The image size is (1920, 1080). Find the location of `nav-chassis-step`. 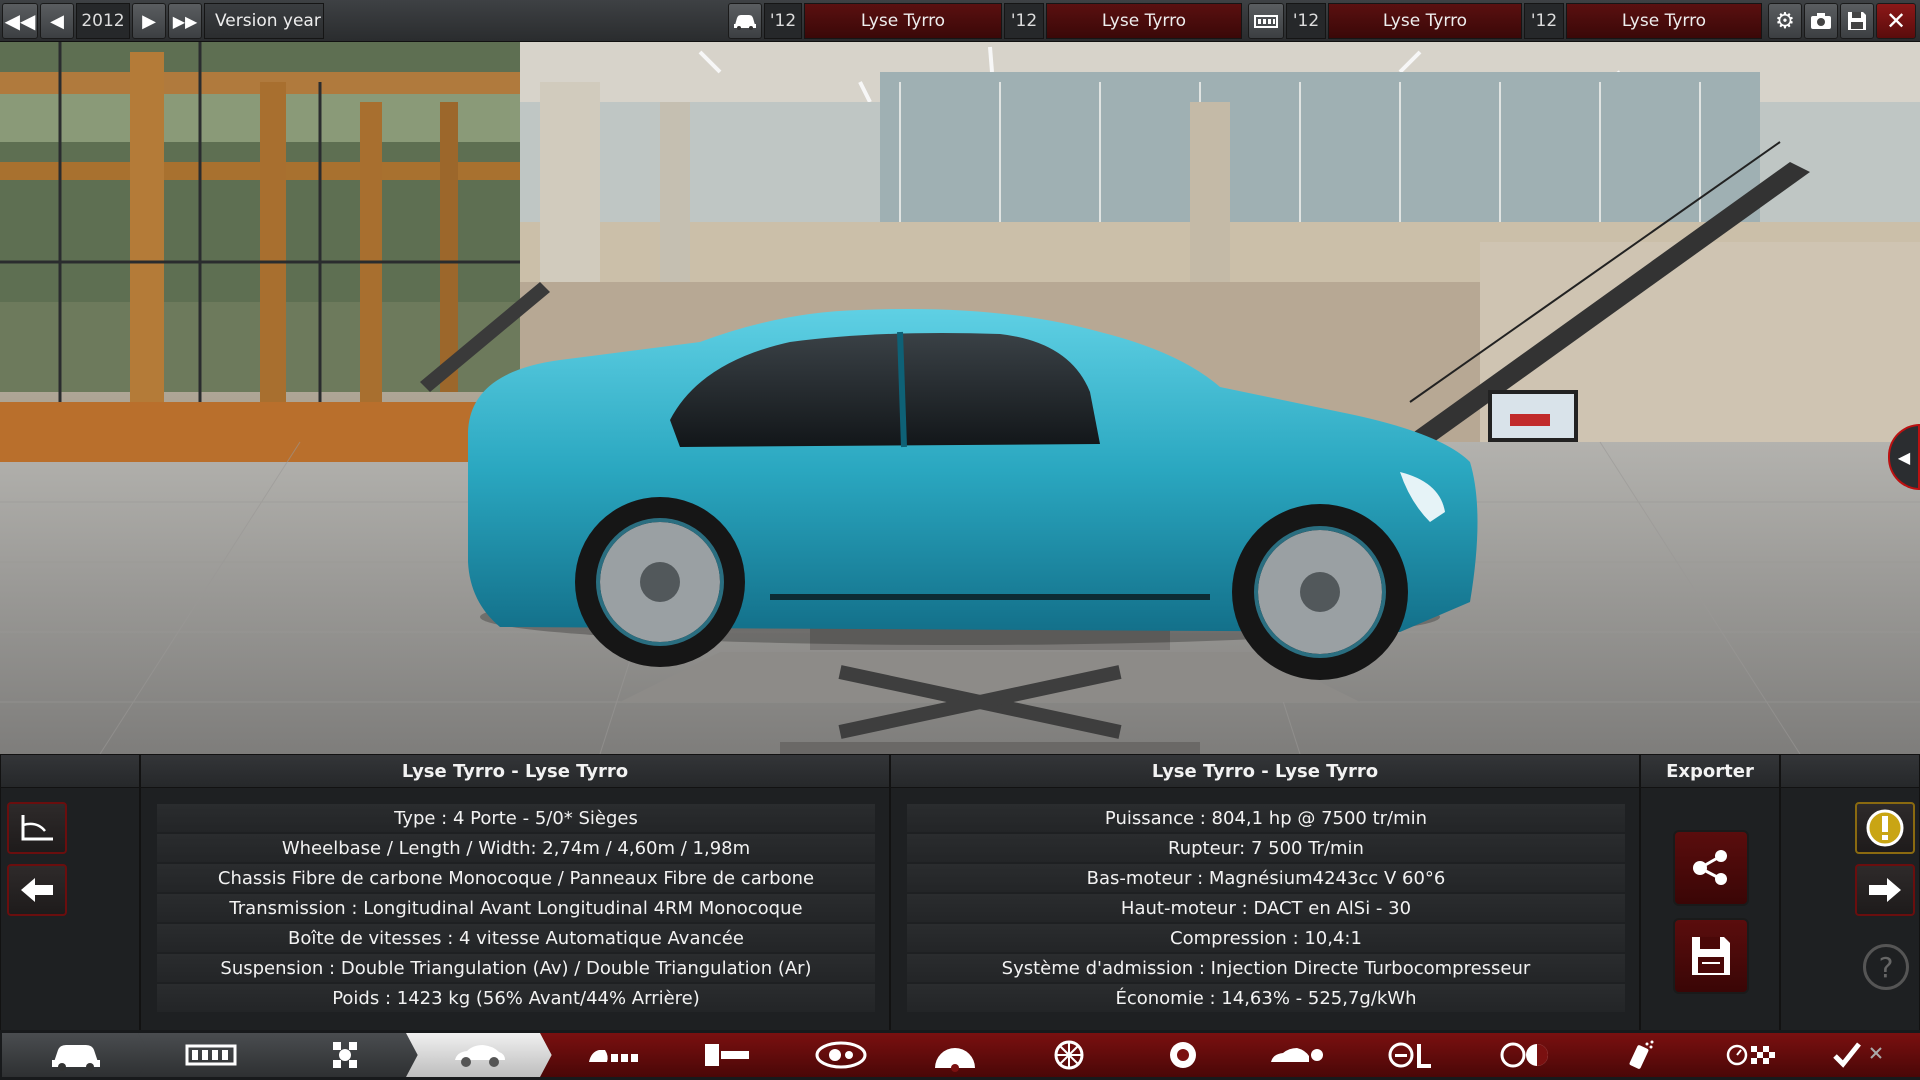

nav-chassis-step is located at coordinates (211, 1055).